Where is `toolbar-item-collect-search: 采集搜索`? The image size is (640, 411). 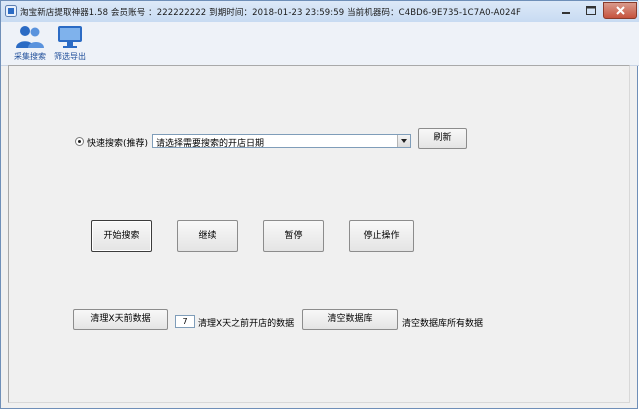
toolbar-item-collect-search: 采集搜索 is located at coordinates (30, 44).